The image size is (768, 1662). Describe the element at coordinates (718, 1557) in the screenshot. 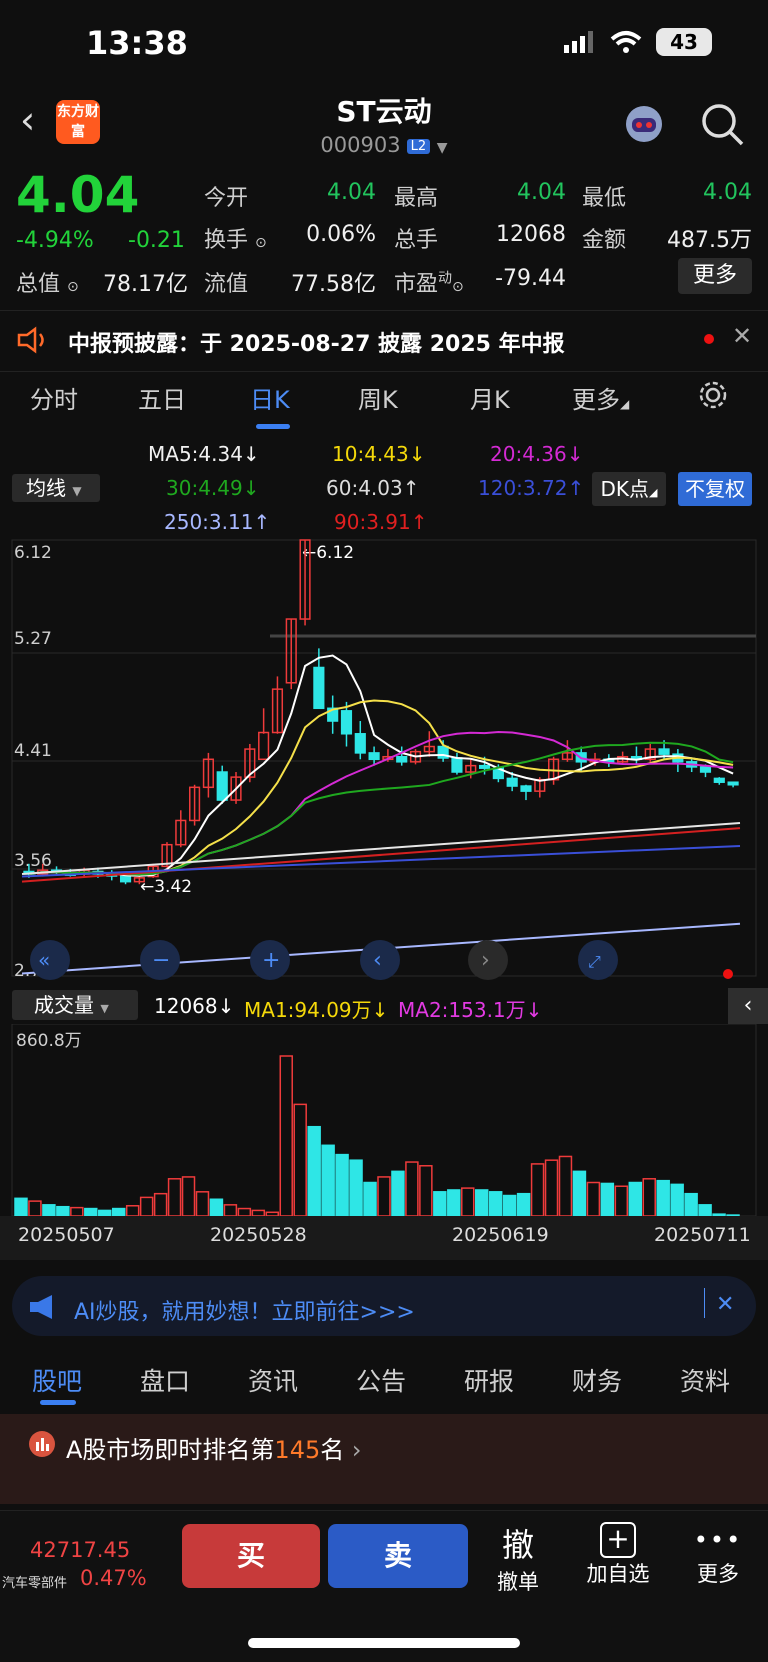

I see `more-actions-button: ••• 更多` at that location.